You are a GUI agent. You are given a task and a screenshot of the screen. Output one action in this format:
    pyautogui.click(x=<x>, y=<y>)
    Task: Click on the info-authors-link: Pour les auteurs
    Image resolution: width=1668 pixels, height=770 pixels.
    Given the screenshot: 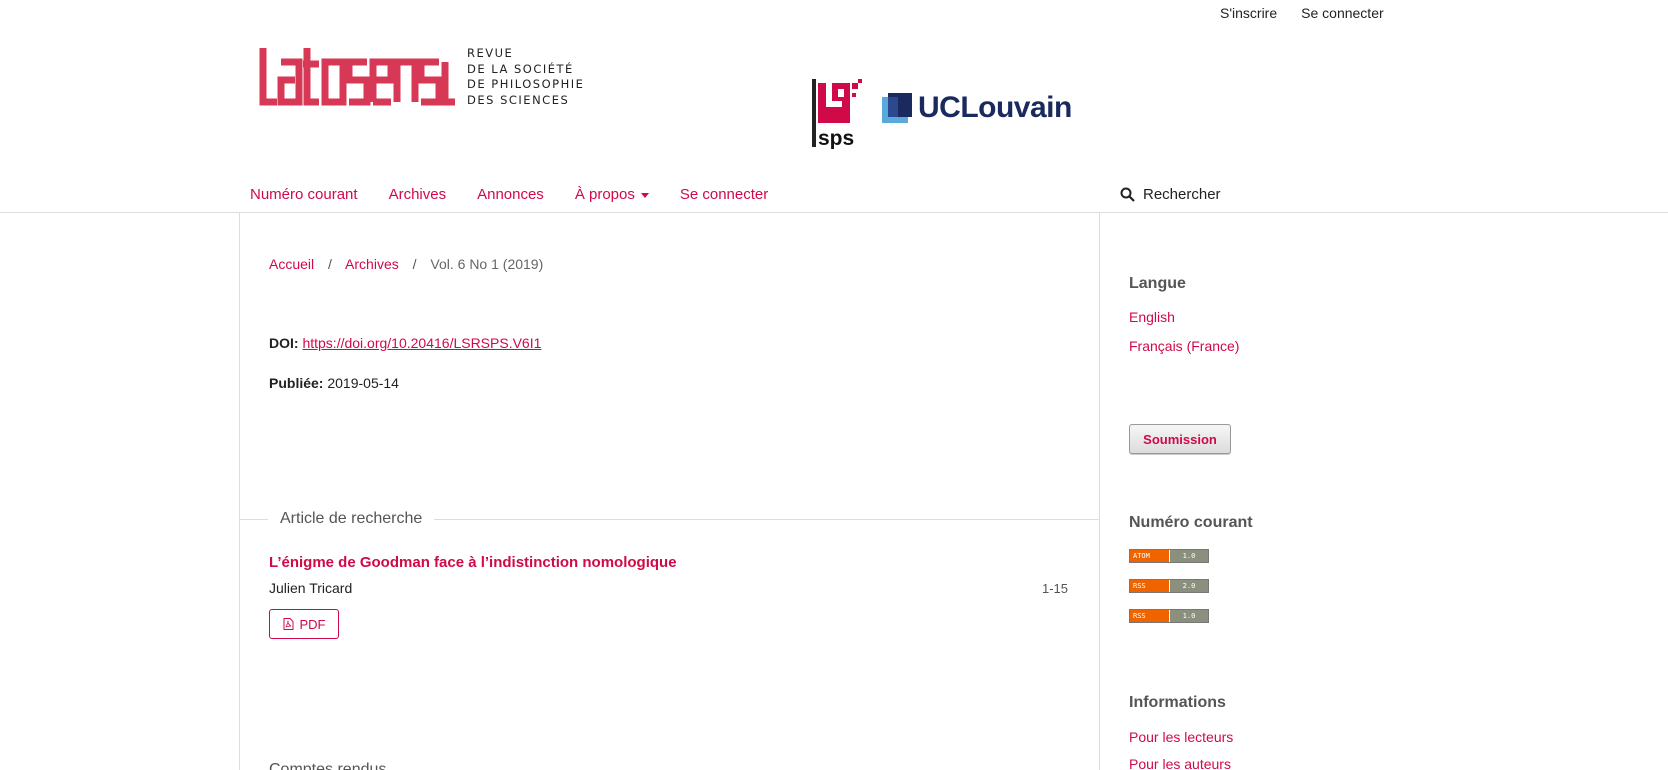 What is the action you would take?
    pyautogui.click(x=1180, y=763)
    